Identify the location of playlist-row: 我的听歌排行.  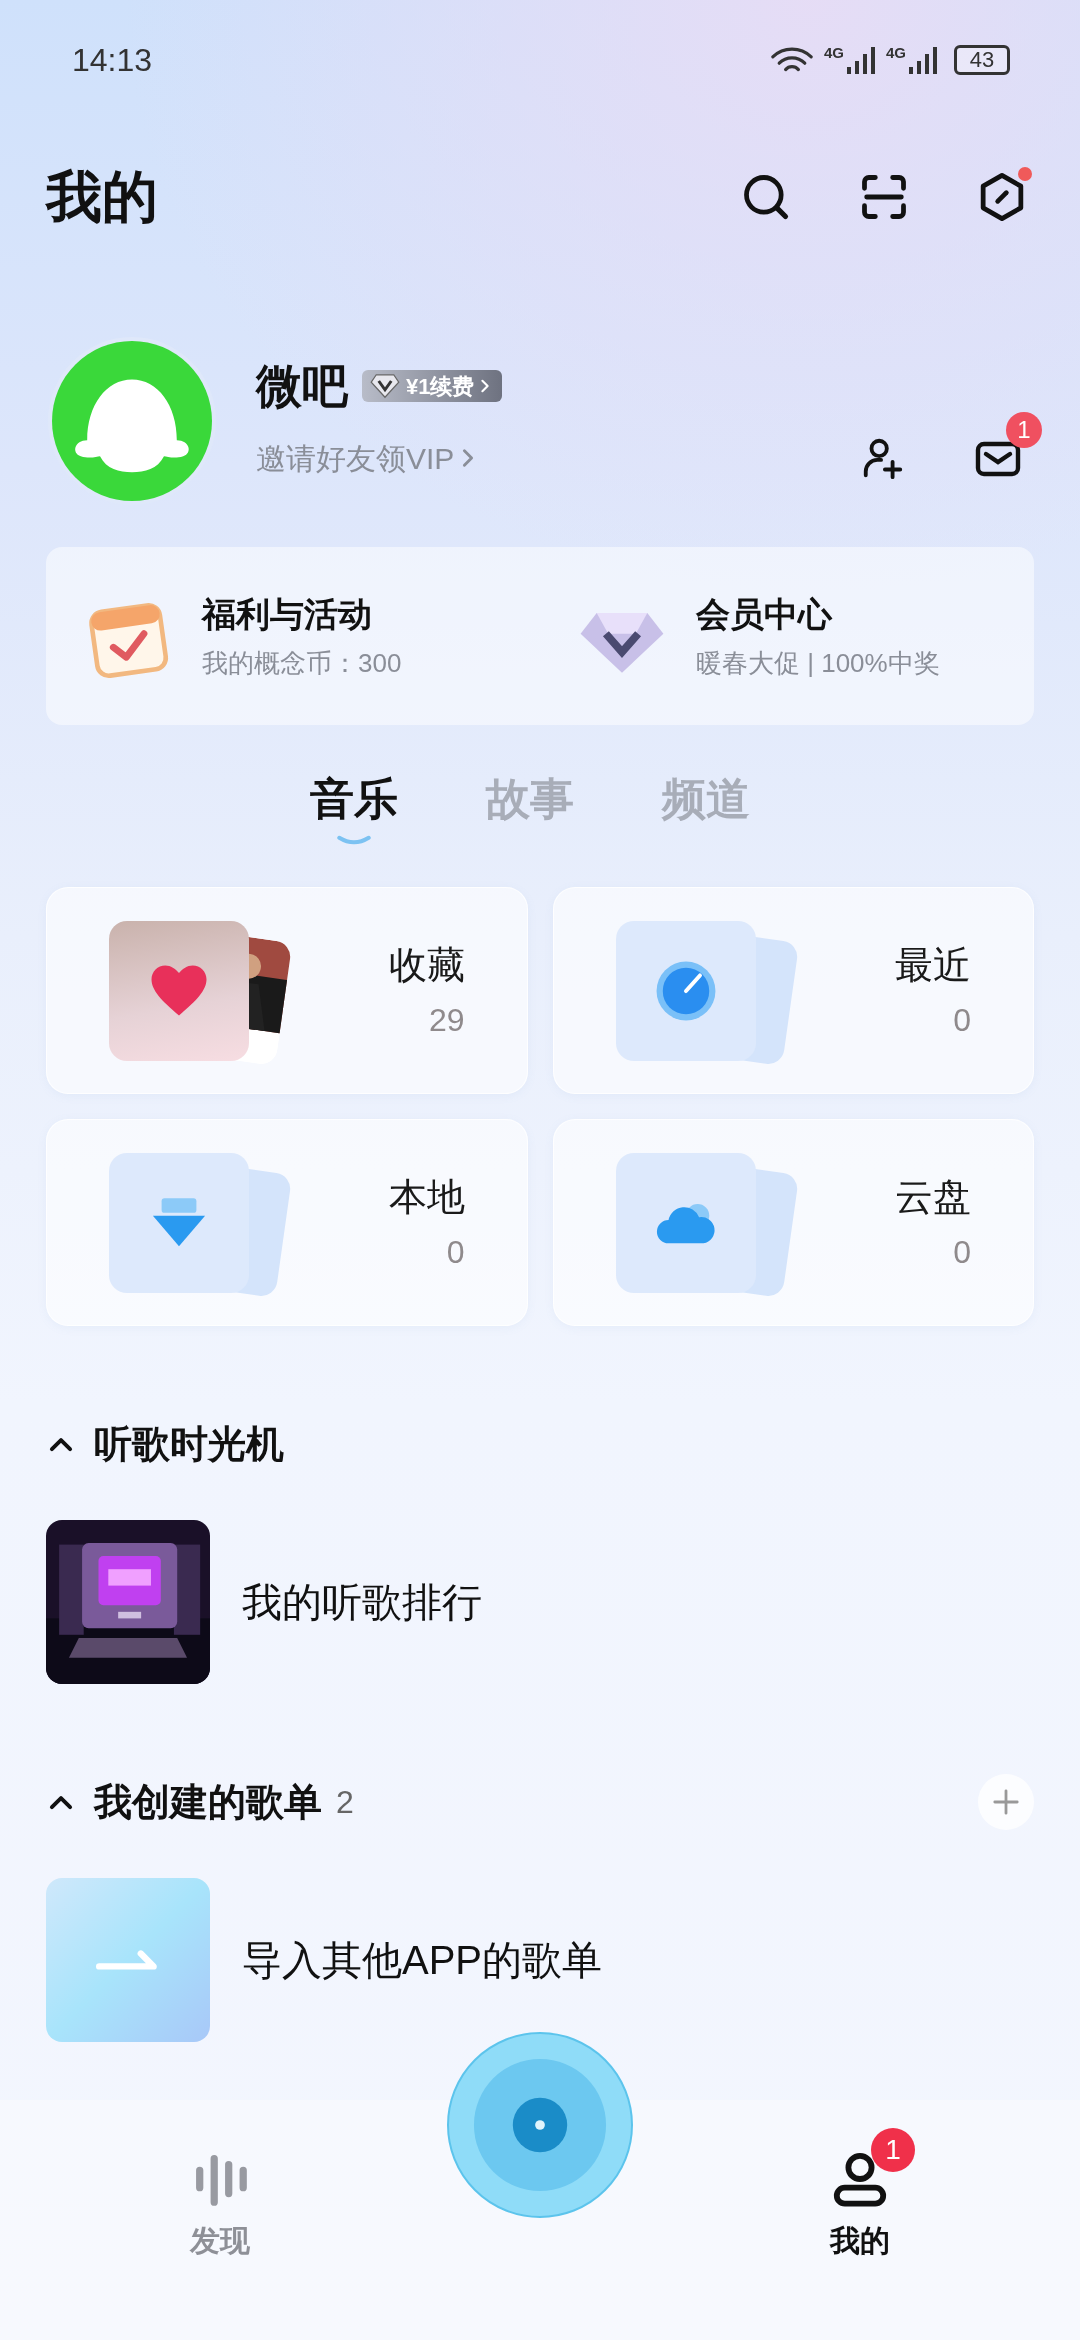
(540, 1602).